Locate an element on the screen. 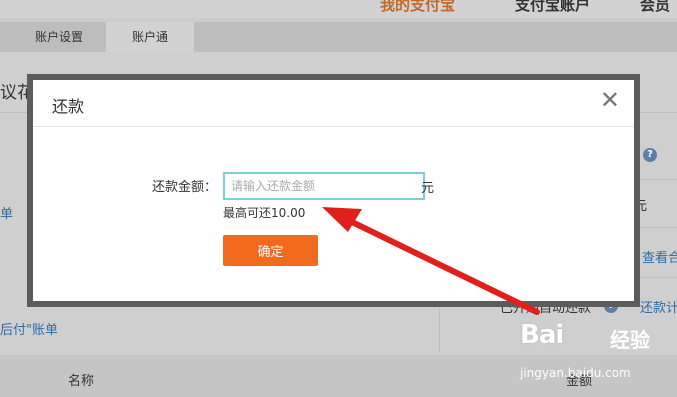 This screenshot has width=677, height=397. view-contract-link: 查看合 is located at coordinates (659, 256).